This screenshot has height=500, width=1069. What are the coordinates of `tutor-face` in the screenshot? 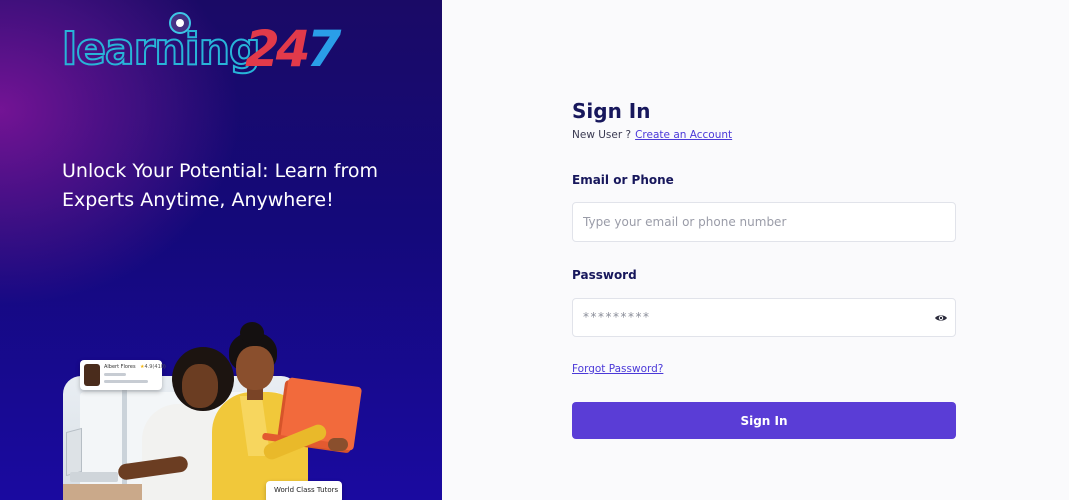 It's located at (255, 368).